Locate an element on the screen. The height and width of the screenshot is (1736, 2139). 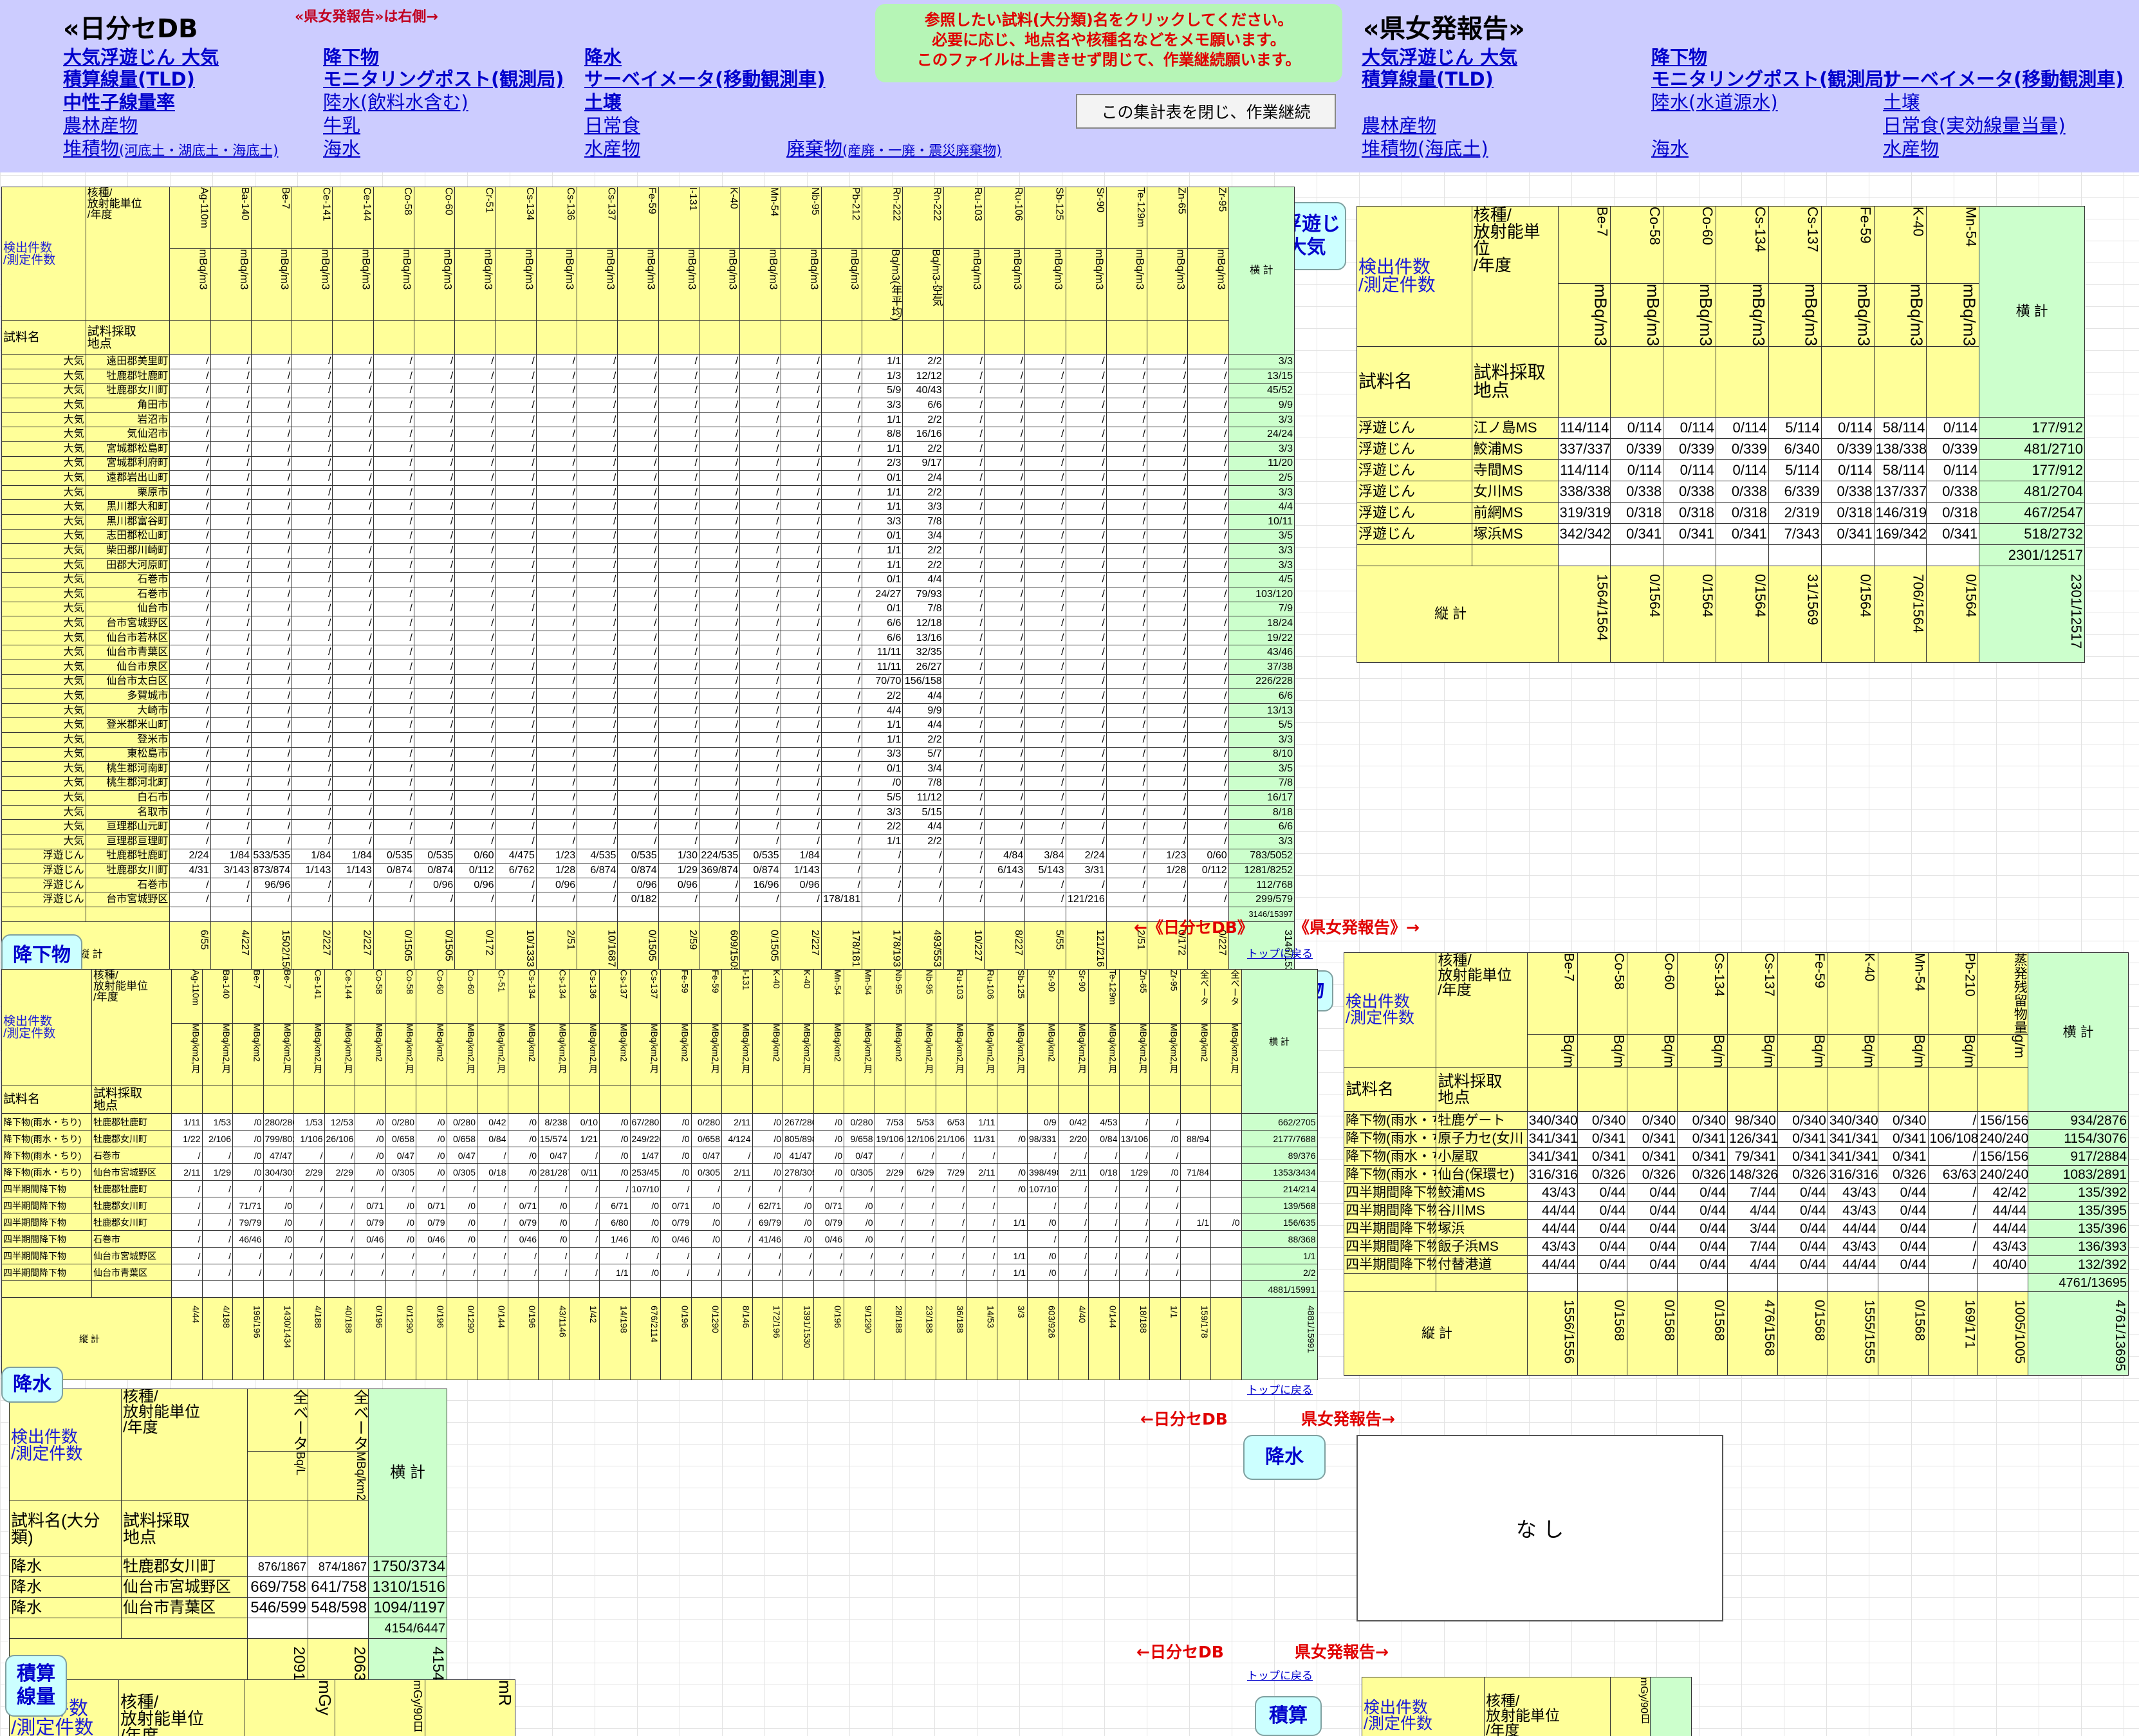
section-label-tld-report: 積算 is located at coordinates (1288, 1716).